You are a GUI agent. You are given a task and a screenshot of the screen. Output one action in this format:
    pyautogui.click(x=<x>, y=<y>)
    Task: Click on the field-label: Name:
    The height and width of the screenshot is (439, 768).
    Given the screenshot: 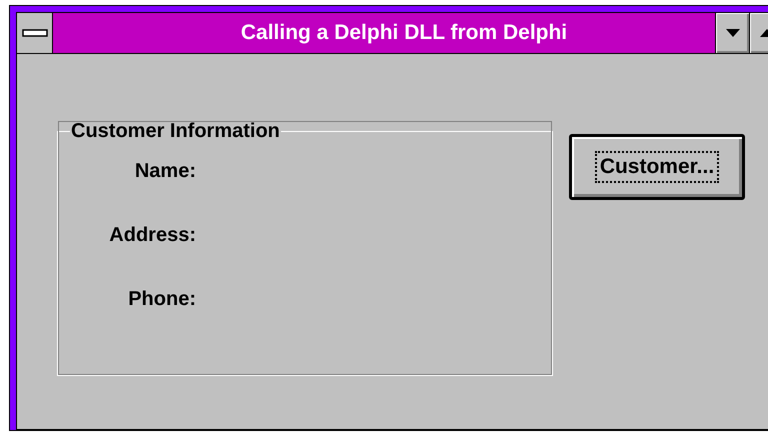 What is the action you would take?
    pyautogui.click(x=165, y=171)
    